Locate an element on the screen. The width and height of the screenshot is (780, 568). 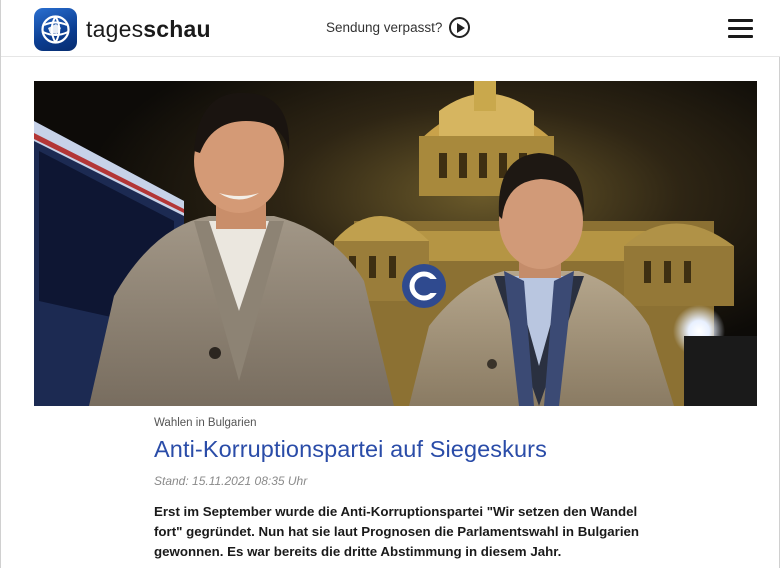
article-timestamp: Stand: 15.11.2021 08:35 Uhr is located at coordinates (231, 481).